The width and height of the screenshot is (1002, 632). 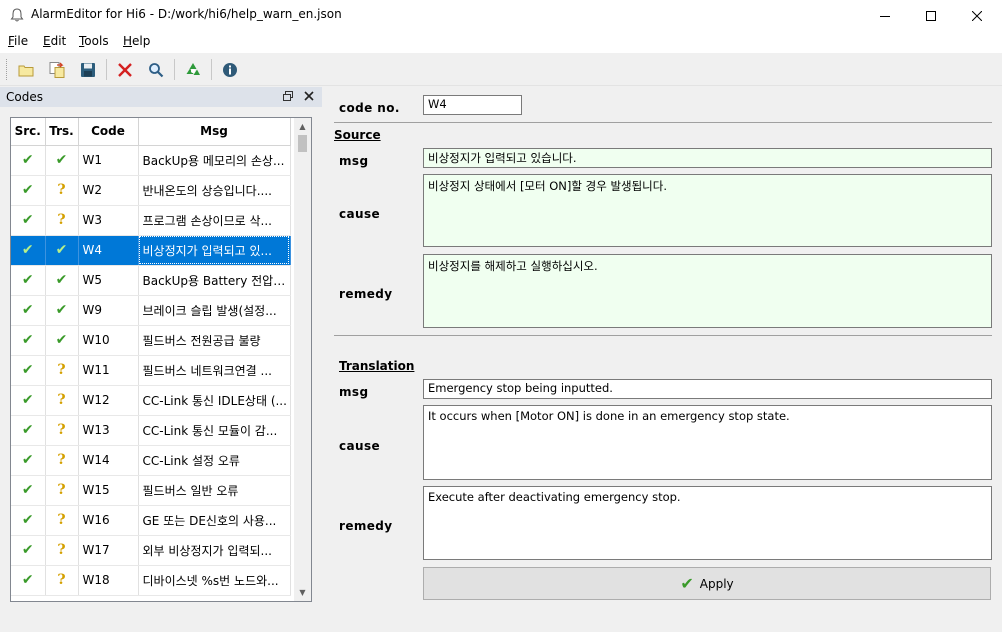 I want to click on maximize-button, so click(x=931, y=15).